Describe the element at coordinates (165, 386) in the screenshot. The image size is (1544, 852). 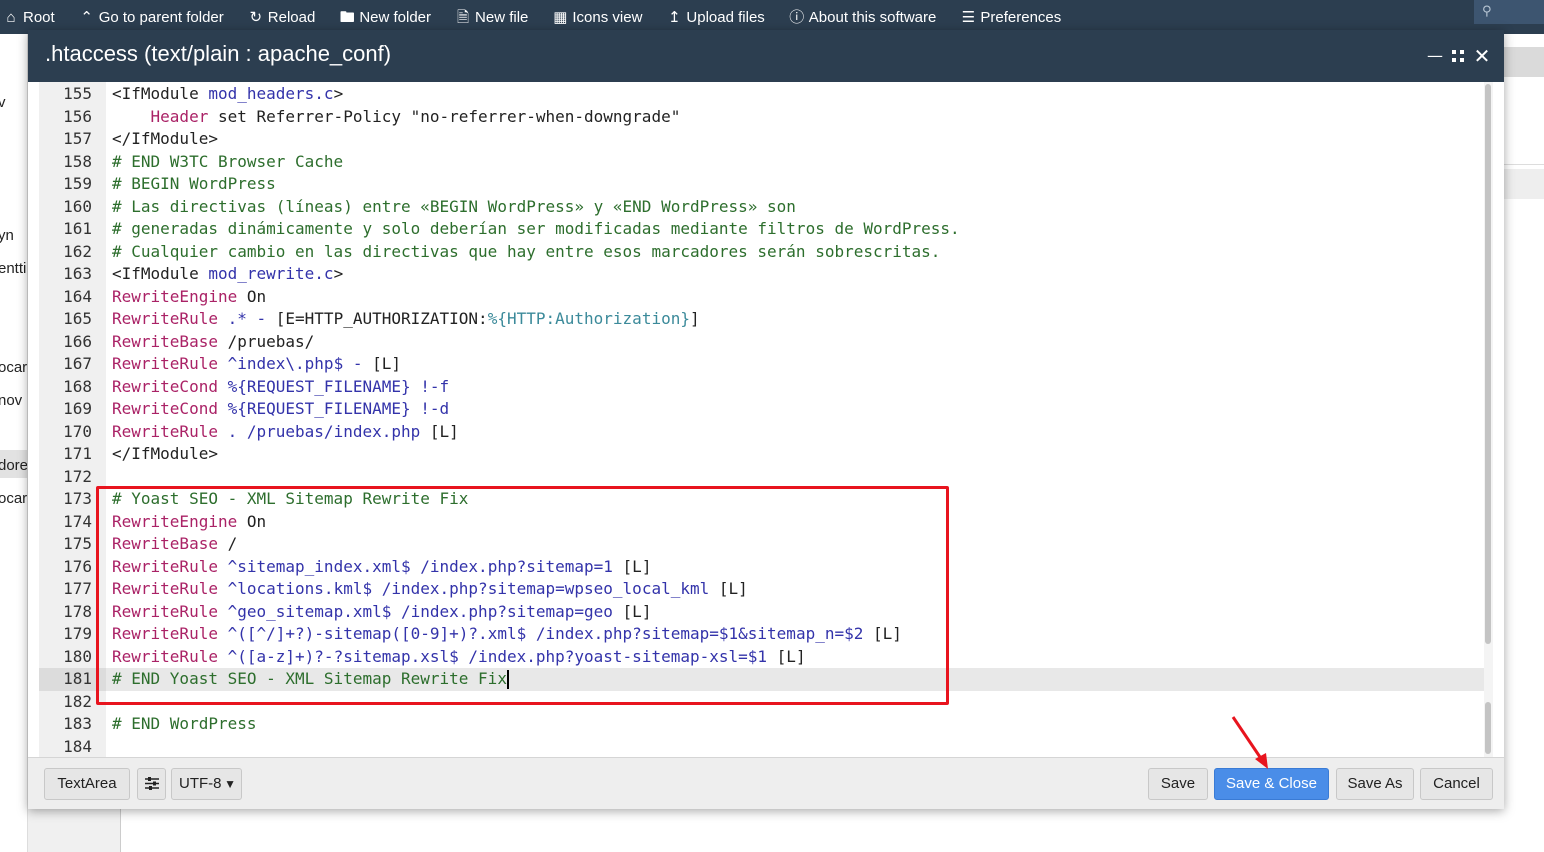
I see `code-token: RewriteCond` at that location.